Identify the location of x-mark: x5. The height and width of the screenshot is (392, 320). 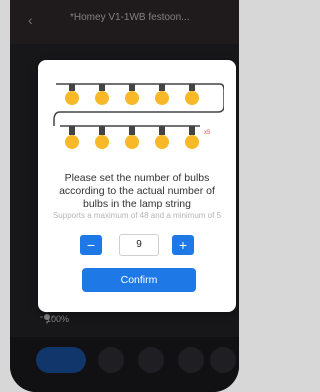
(207, 133).